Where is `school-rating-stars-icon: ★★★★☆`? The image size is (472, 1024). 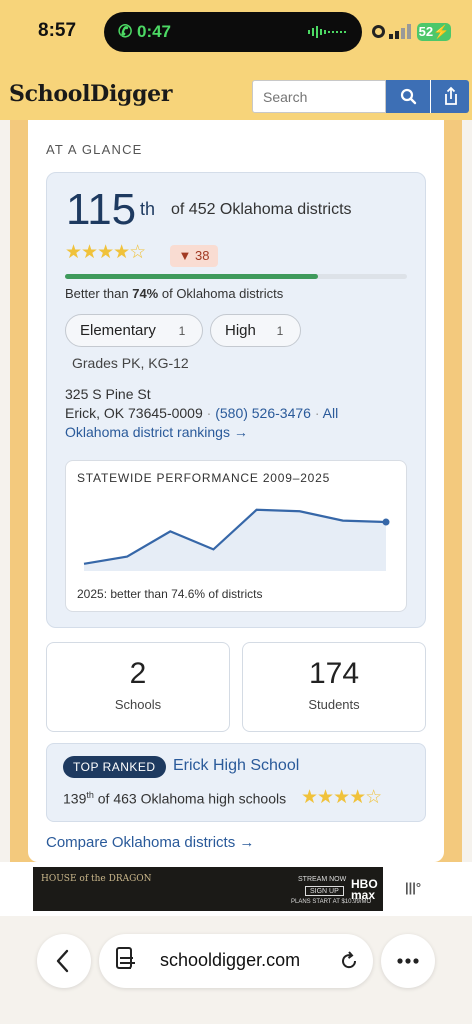
school-rating-stars-icon: ★★★★☆ is located at coordinates (341, 797).